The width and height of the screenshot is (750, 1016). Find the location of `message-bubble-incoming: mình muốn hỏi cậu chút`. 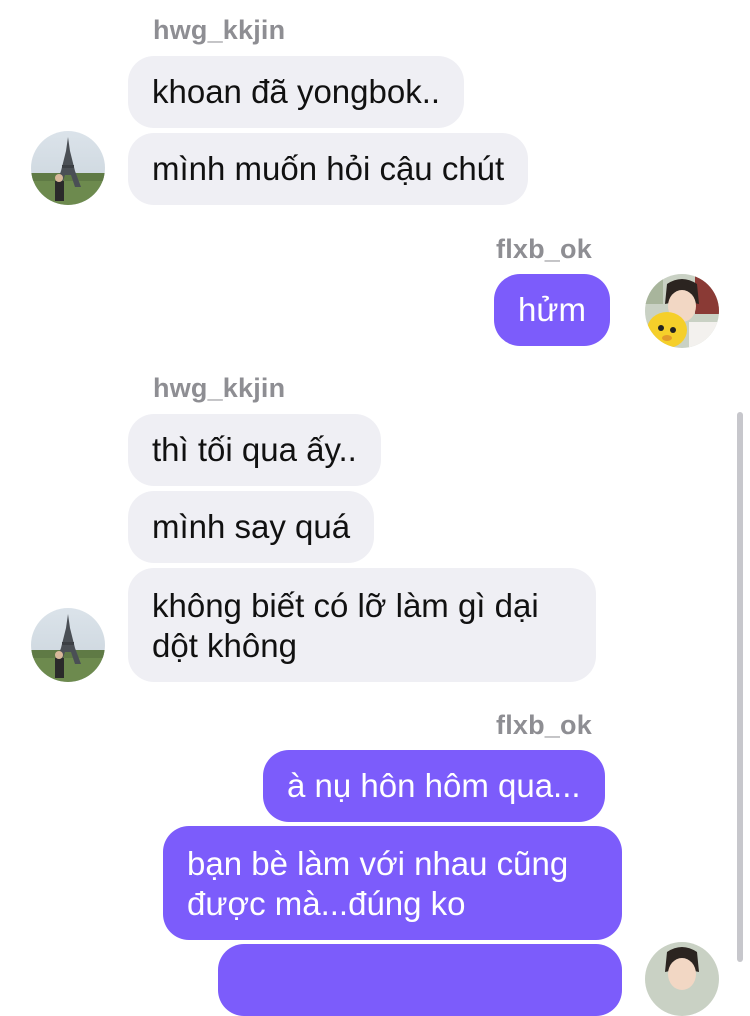

message-bubble-incoming: mình muốn hỏi cậu chút is located at coordinates (328, 169).